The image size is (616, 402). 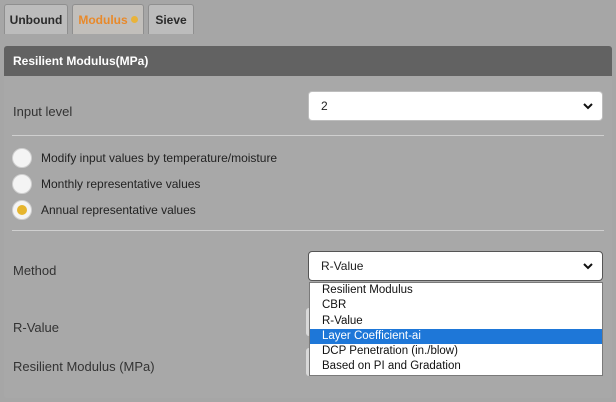 I want to click on dropdown-option-highlighted: Layer Coefficient-ai, so click(x=456, y=336).